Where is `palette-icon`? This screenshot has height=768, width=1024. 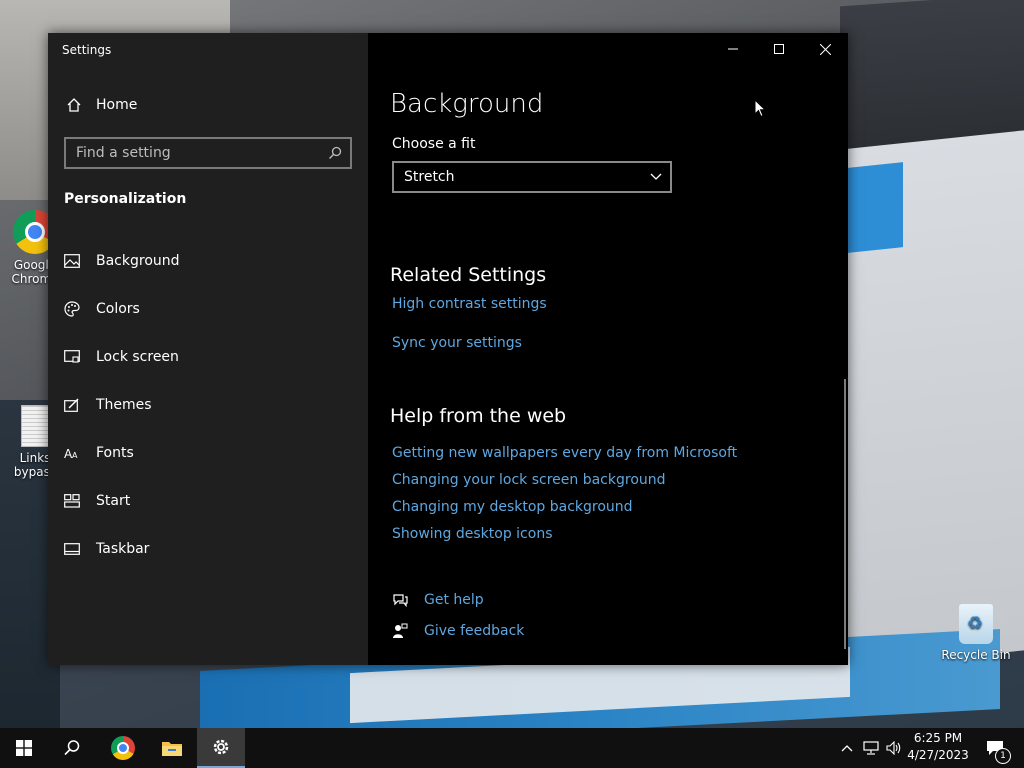 palette-icon is located at coordinates (72, 309).